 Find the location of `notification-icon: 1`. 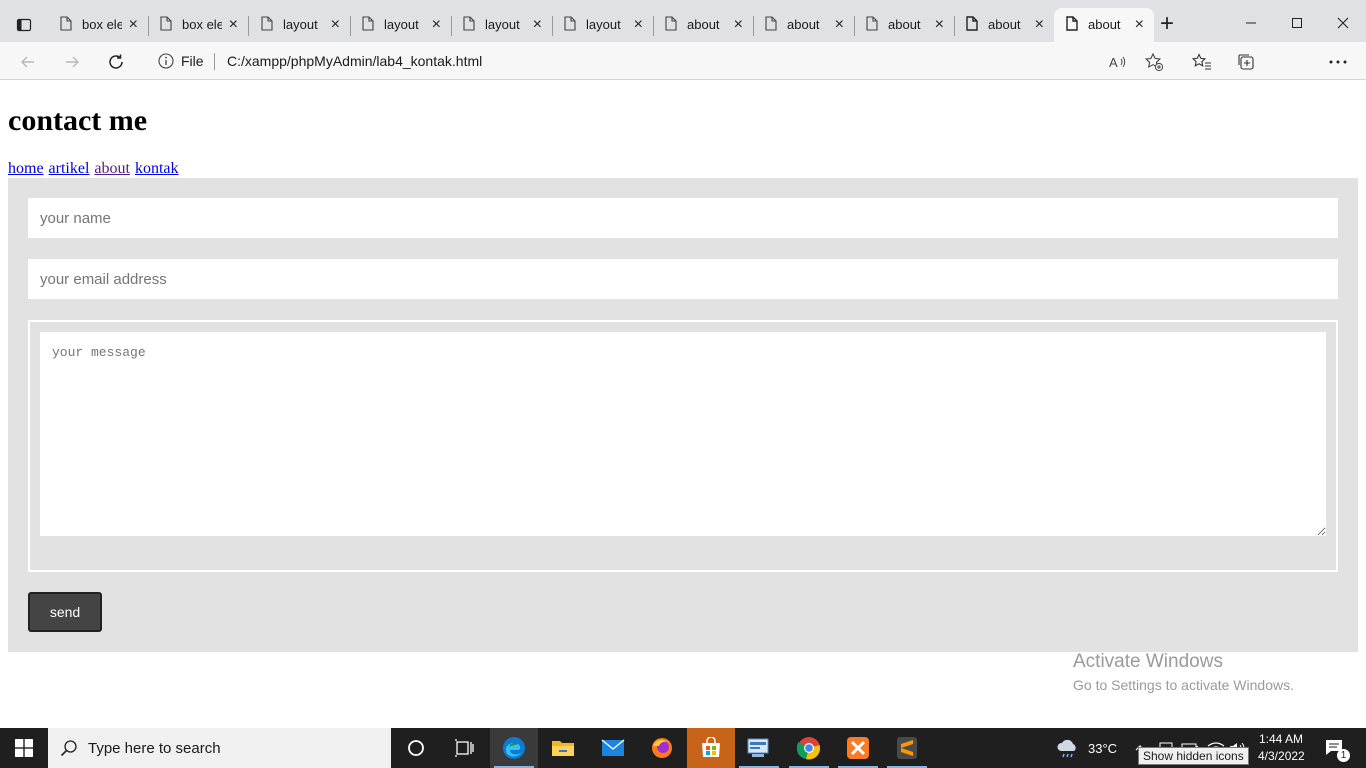

notification-icon: 1 is located at coordinates (1336, 748).